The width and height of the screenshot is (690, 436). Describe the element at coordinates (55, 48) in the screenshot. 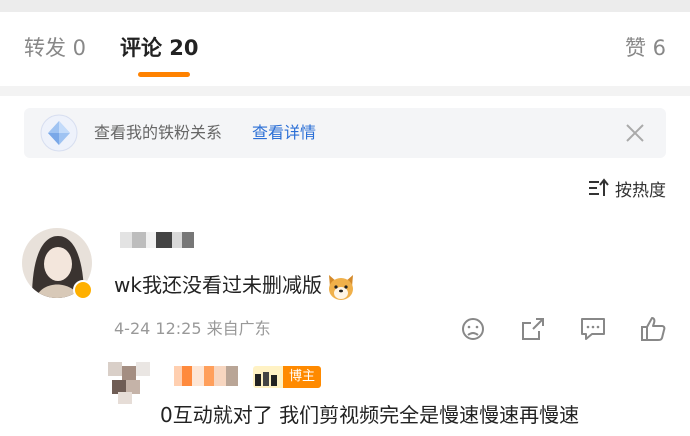

I see `tab-repost: 转发 0` at that location.